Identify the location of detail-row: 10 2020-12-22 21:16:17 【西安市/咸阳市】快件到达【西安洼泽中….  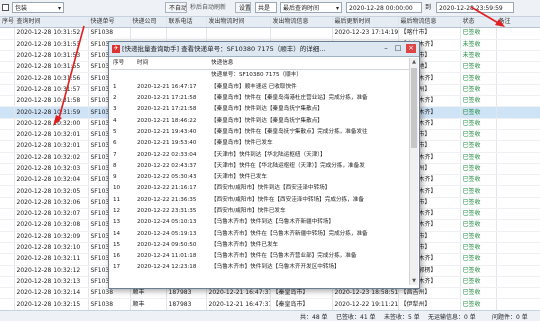
(260, 188).